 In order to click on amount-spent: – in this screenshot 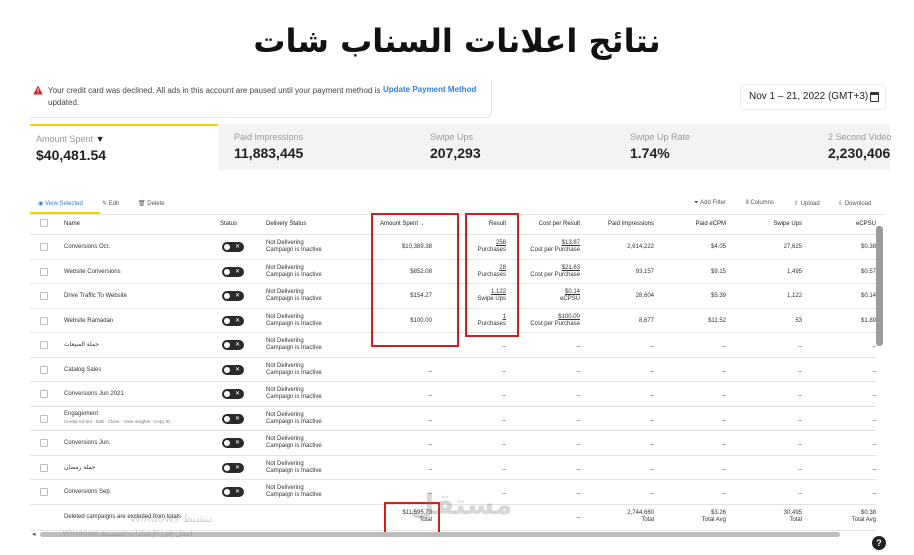, I will do `click(430, 445)`.